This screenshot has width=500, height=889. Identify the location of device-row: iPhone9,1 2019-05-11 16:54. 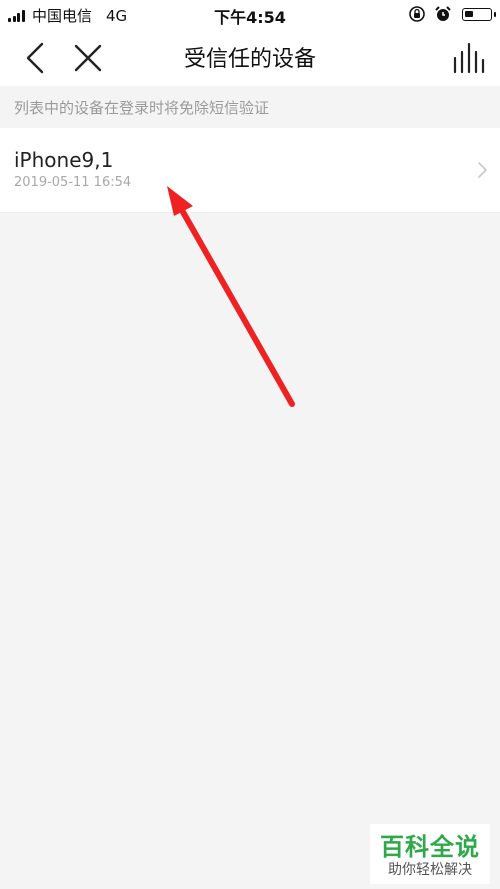
(250, 170).